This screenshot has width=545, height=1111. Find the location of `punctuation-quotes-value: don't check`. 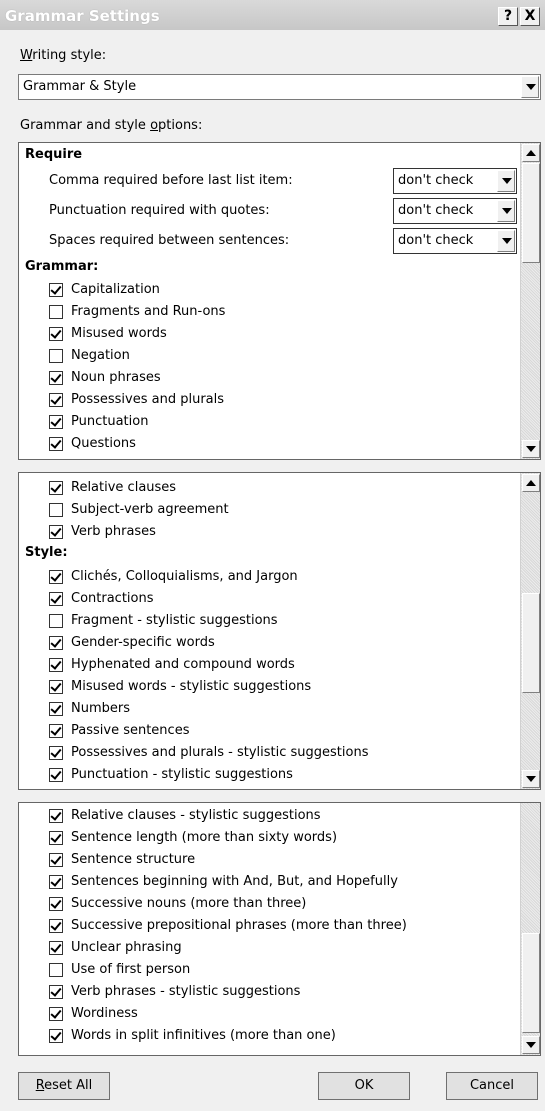

punctuation-quotes-value: don't check is located at coordinates (436, 210).